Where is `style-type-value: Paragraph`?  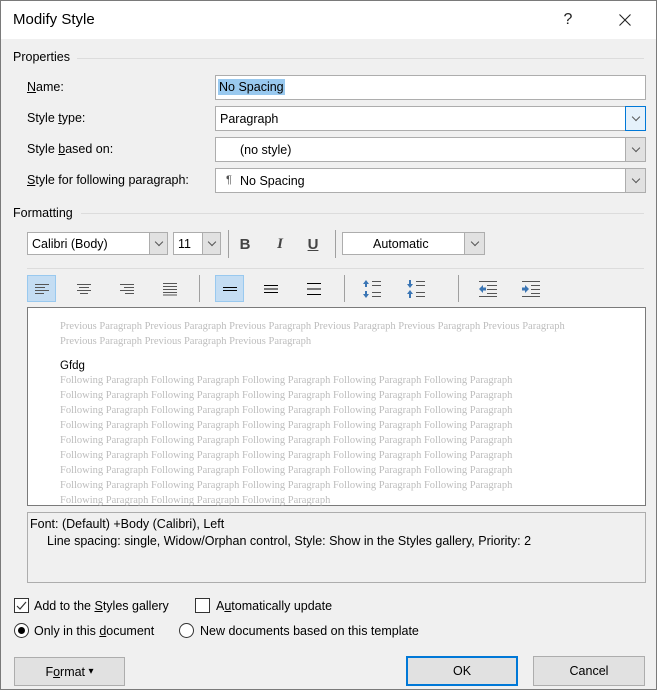
style-type-value: Paragraph is located at coordinates (249, 119).